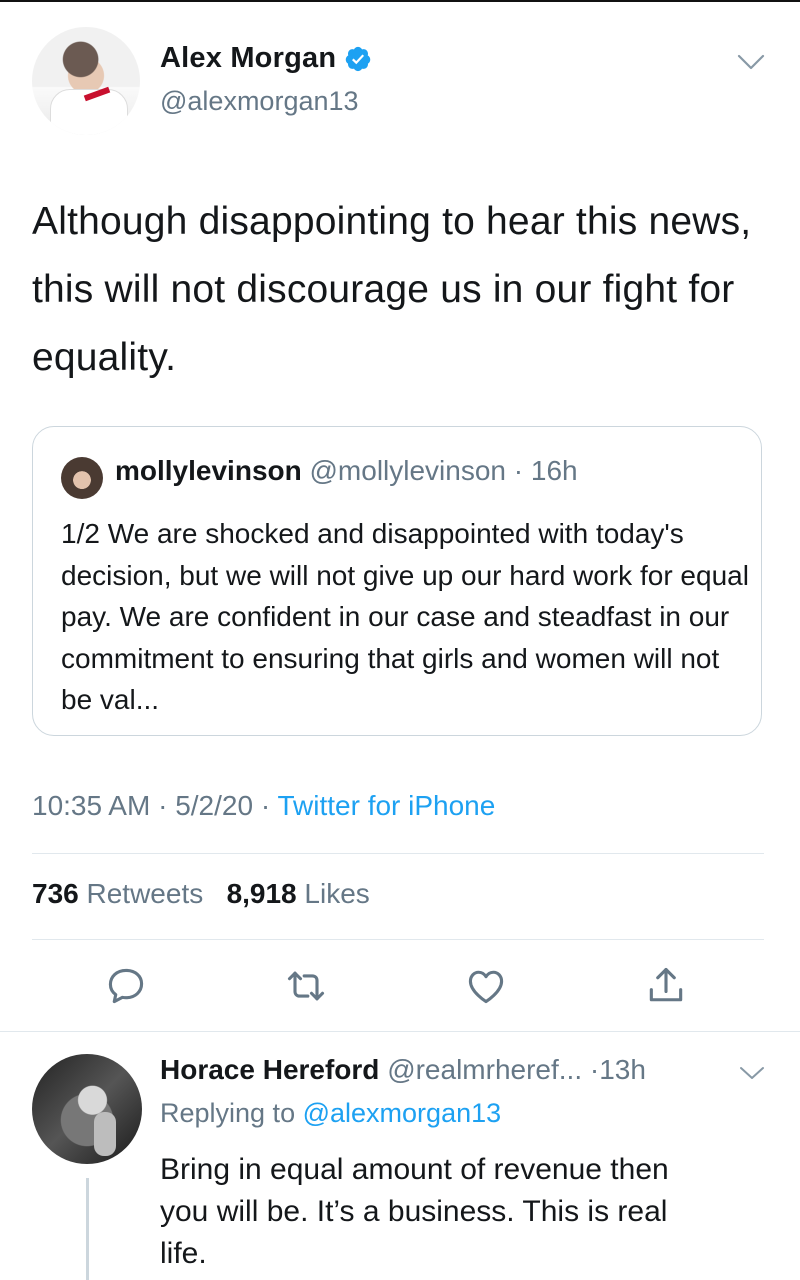  Describe the element at coordinates (398, 939) in the screenshot. I see `divider-above-actions` at that location.